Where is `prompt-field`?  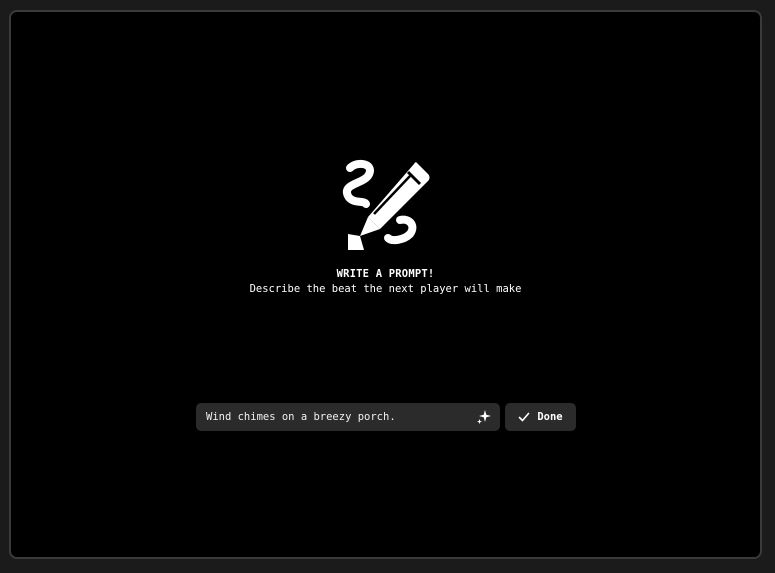
prompt-field is located at coordinates (348, 417).